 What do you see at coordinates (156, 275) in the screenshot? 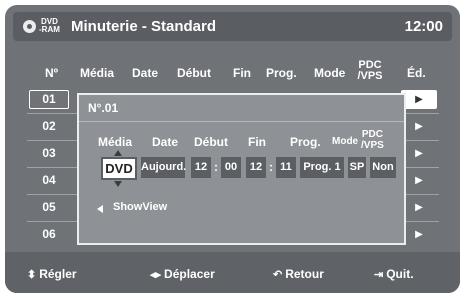
I see `left-right-icon: ◂▸` at bounding box center [156, 275].